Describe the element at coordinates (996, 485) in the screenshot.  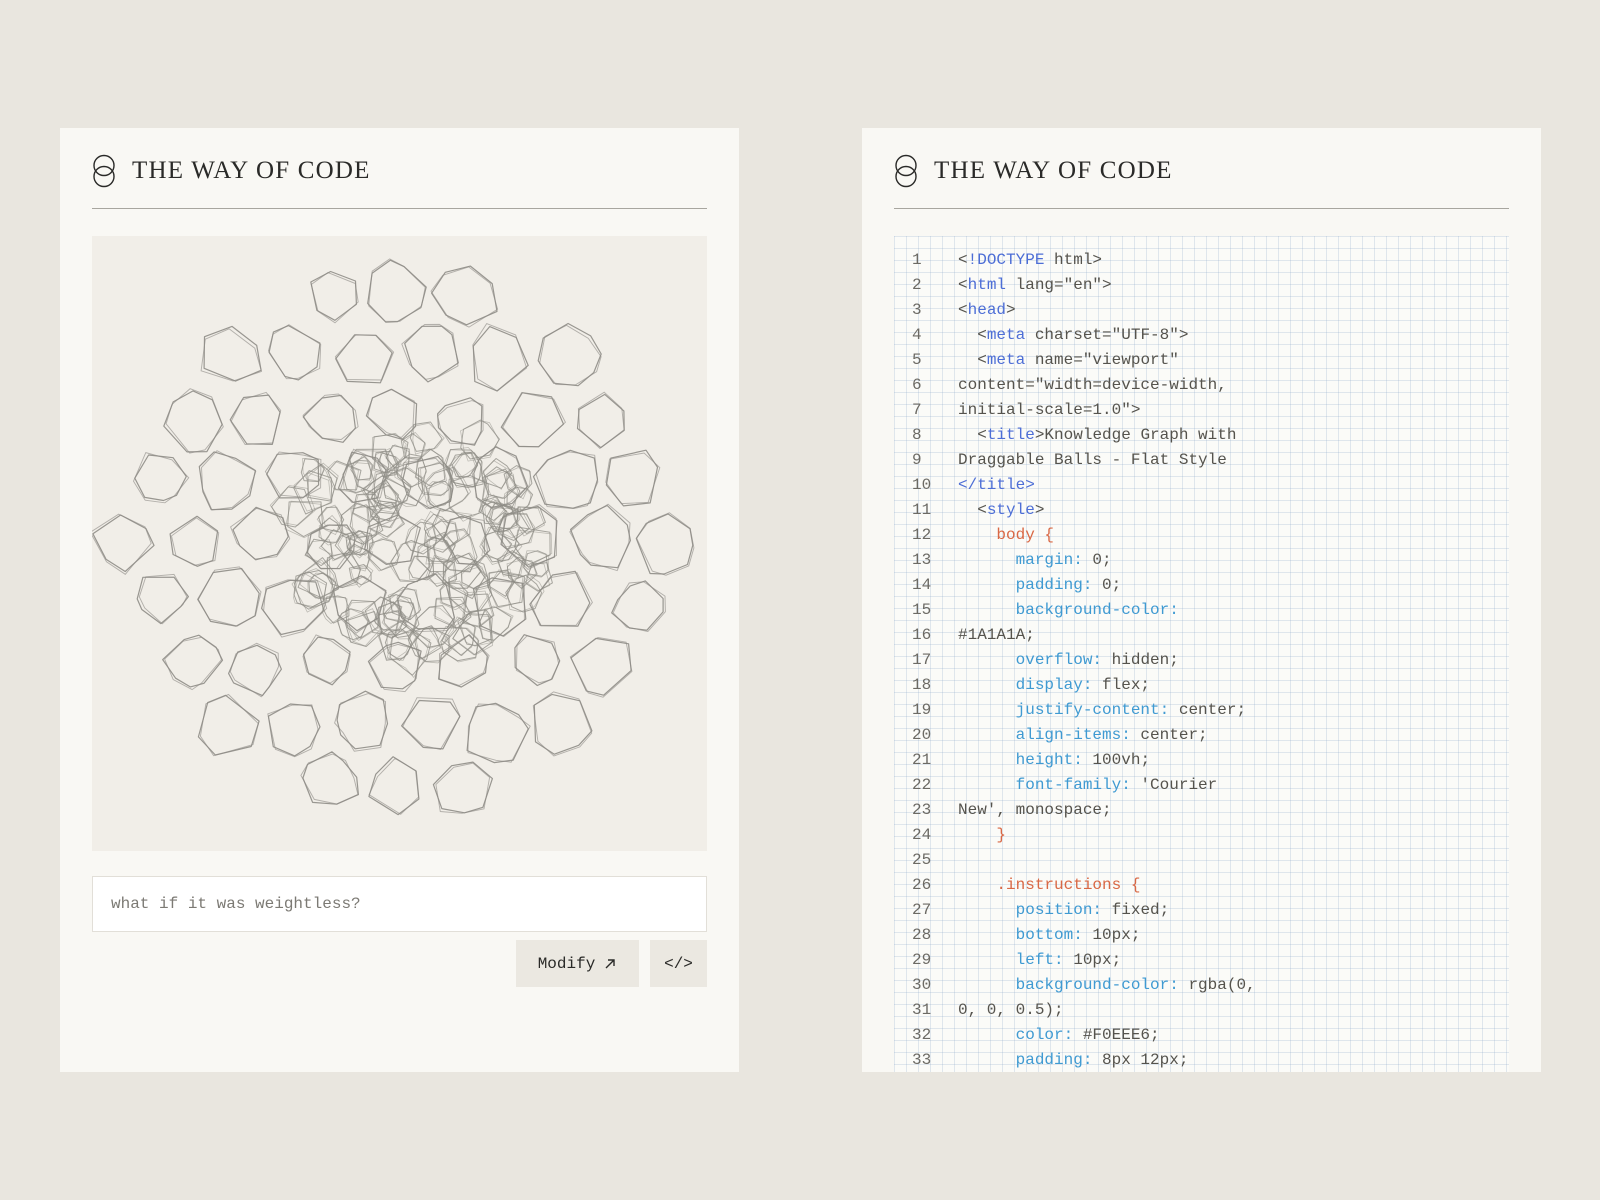
I see `line-code: </title>` at that location.